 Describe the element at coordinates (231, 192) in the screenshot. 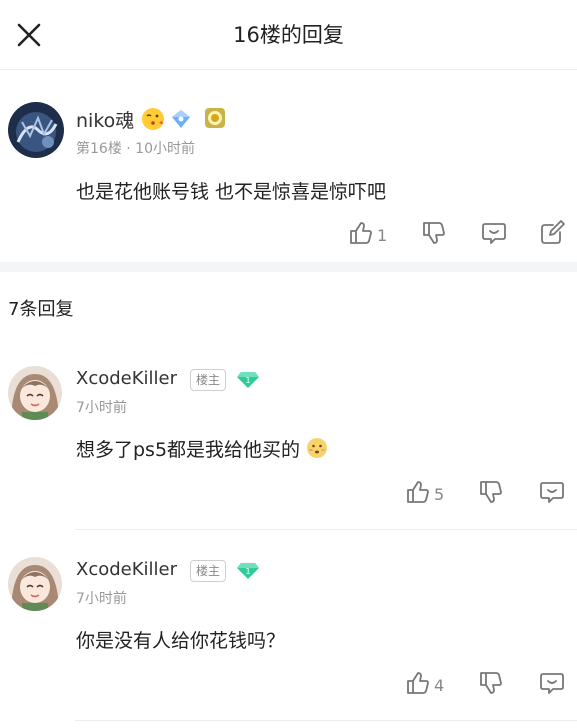

I see `post-content: 也是花他账号钱 也不是惊喜是惊吓吧` at that location.